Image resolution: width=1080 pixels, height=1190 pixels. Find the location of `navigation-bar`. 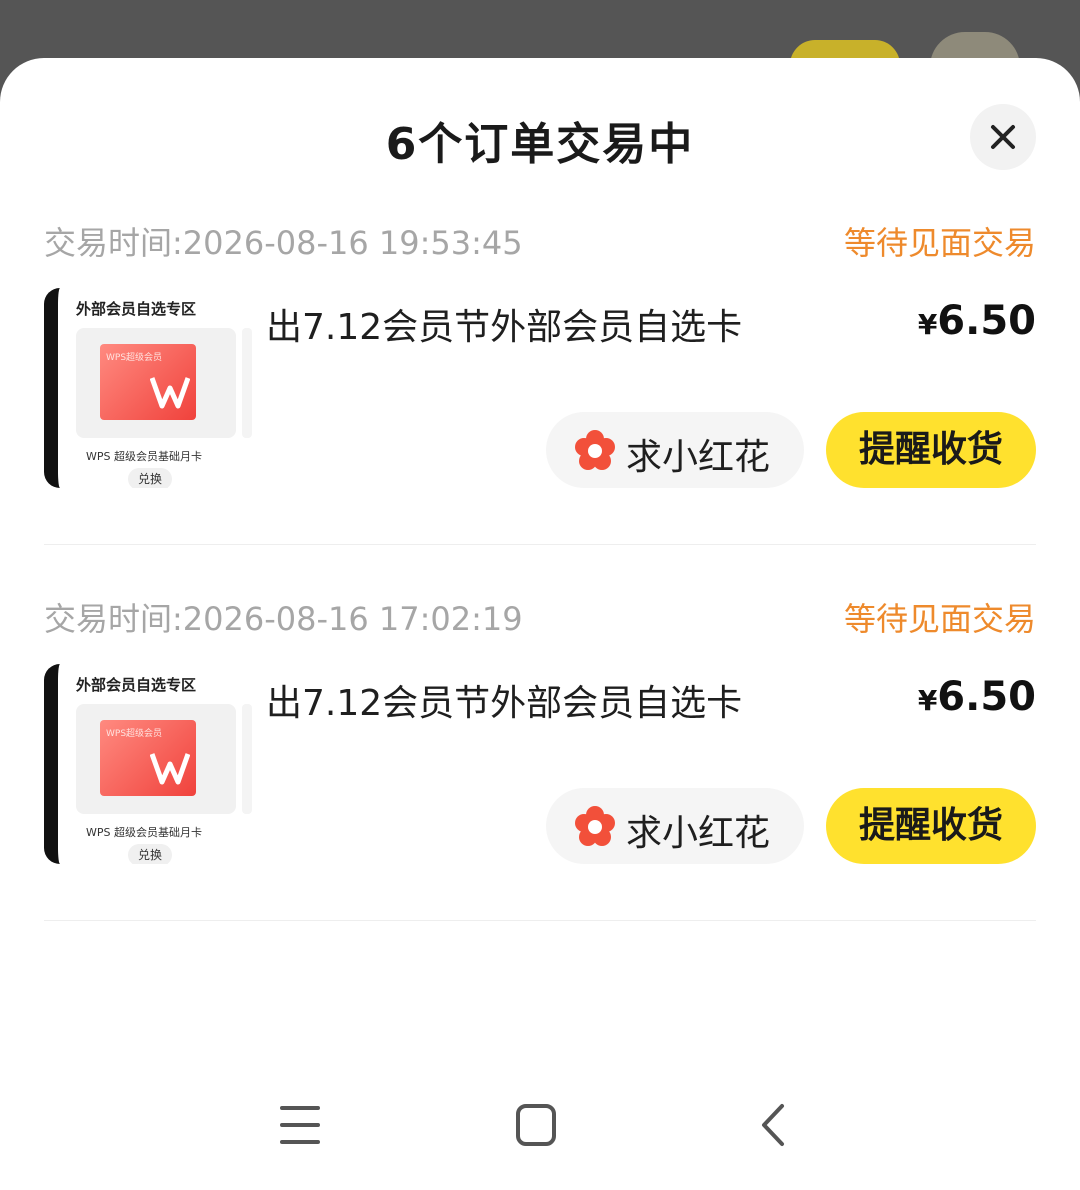

navigation-bar is located at coordinates (540, 1125).